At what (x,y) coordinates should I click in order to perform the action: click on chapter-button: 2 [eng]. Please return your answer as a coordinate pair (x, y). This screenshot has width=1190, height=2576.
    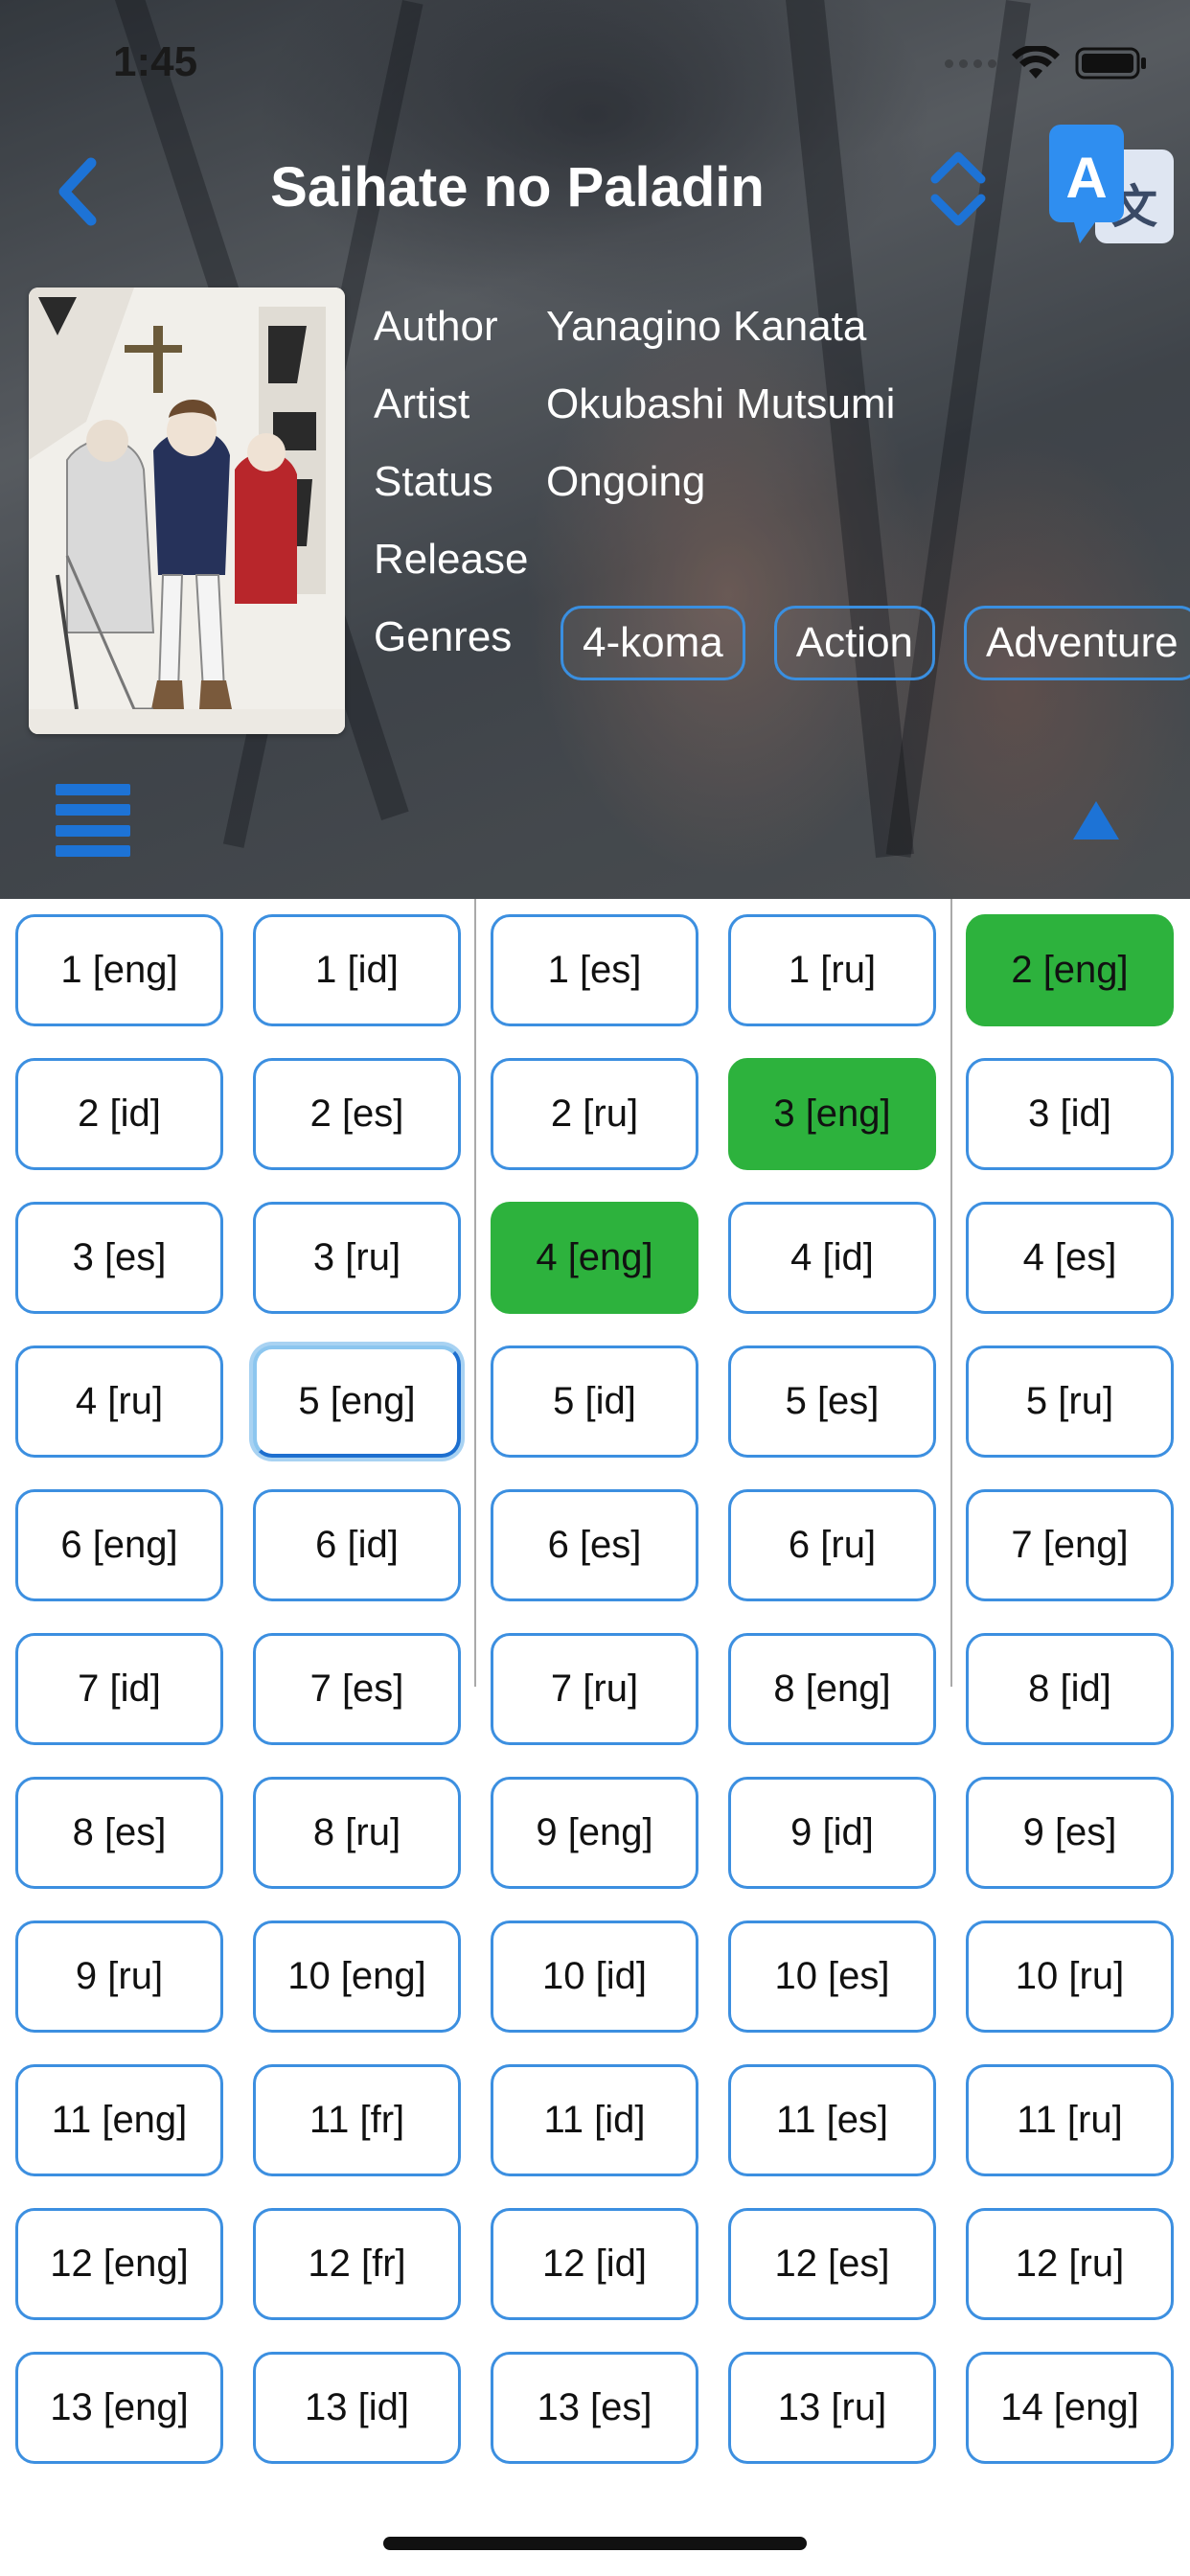
    Looking at the image, I should click on (1070, 970).